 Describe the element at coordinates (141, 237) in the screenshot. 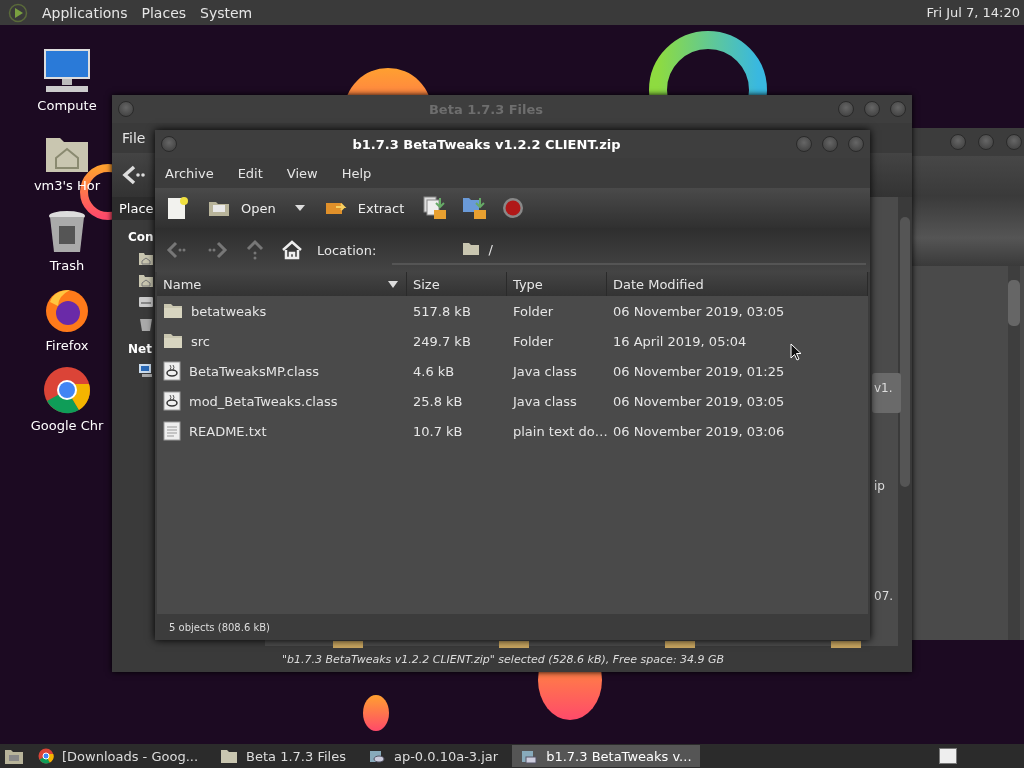

I see `sidebar-heading: Con` at that location.